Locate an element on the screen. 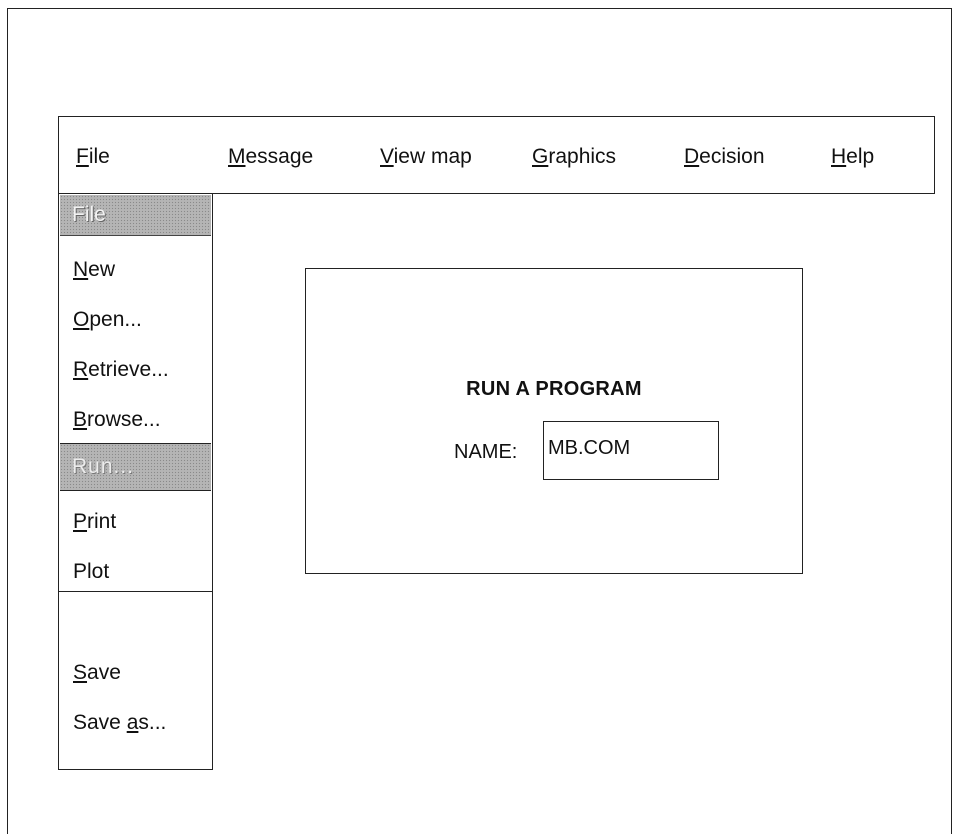 The width and height of the screenshot is (958, 834). menu-item-new: New is located at coordinates (94, 270).